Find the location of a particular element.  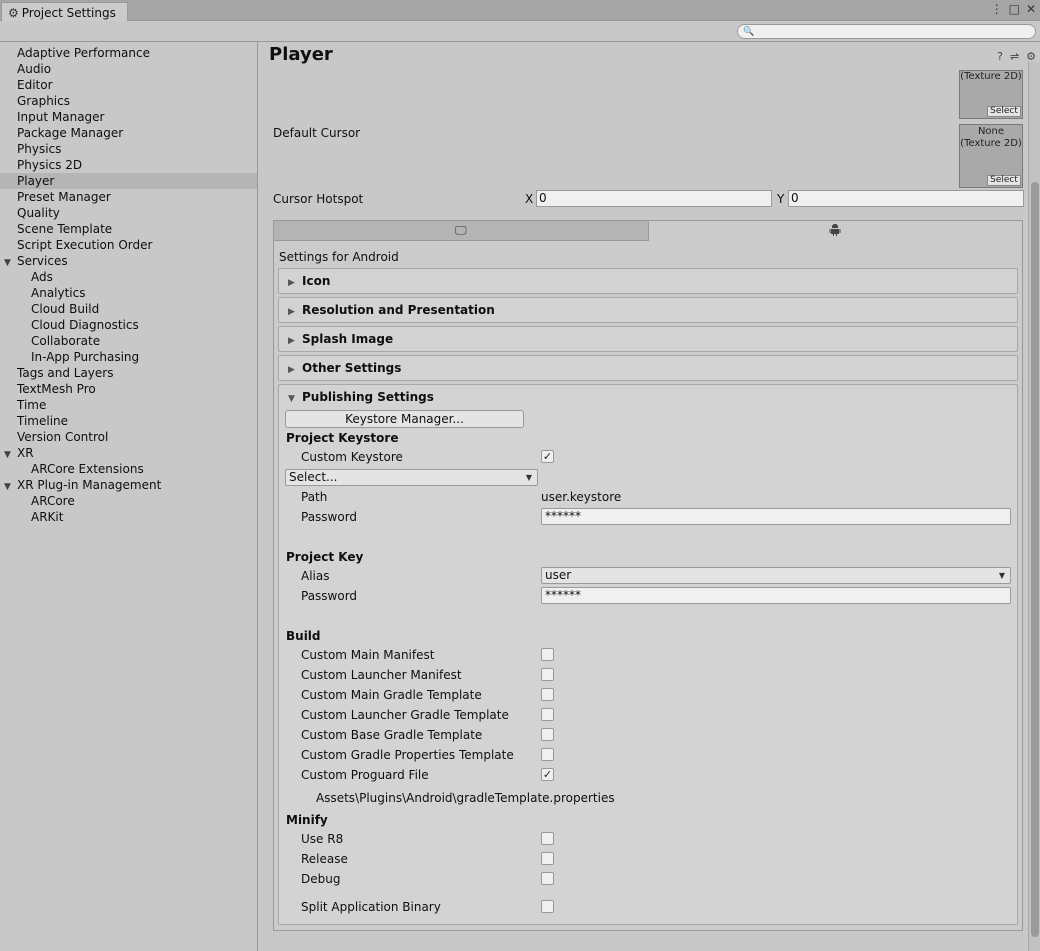

sidebar-item: Script Execution Order is located at coordinates (128, 245).